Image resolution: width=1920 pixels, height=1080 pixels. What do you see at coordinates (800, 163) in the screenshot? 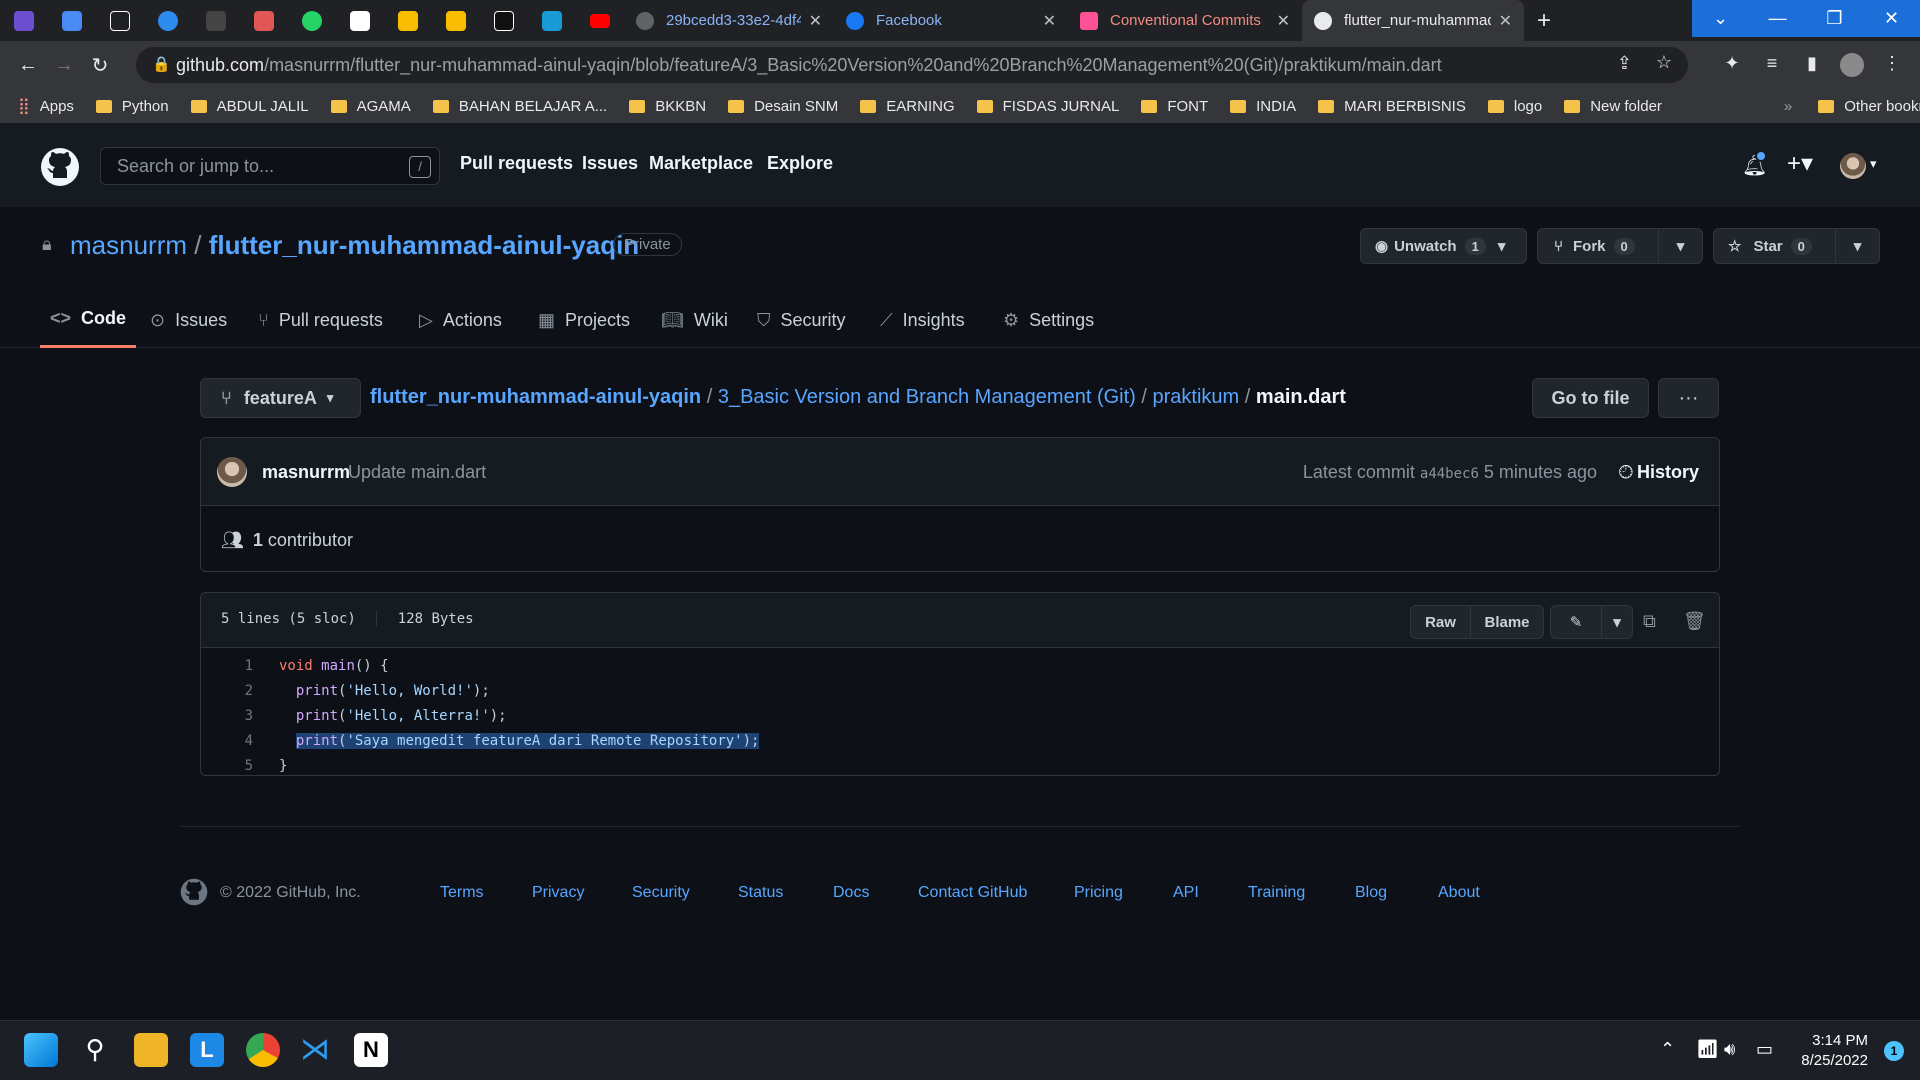
I see `nav-explore: Explore` at bounding box center [800, 163].